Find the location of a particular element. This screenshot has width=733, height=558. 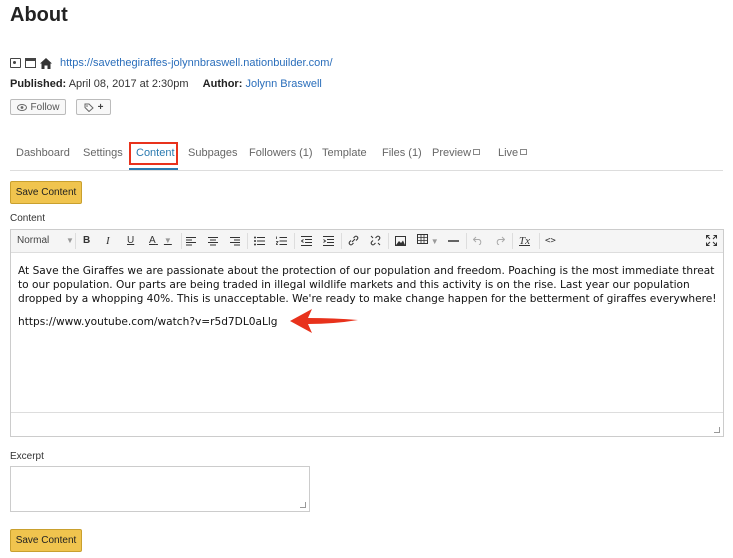

clear-format-button: Tx is located at coordinates (524, 241).